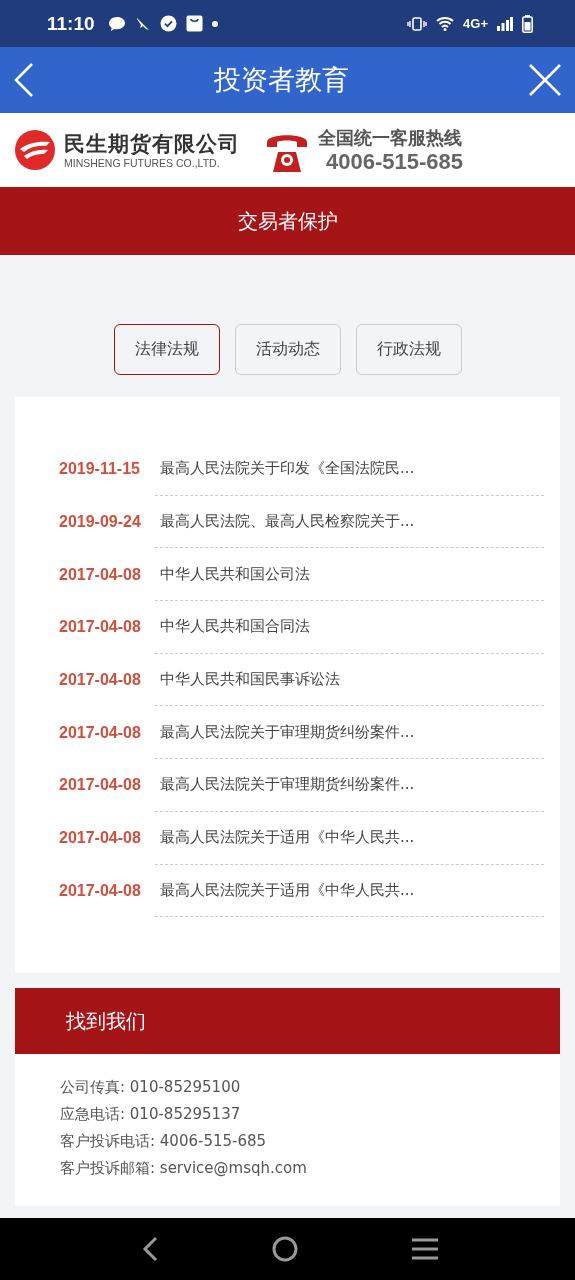 The height and width of the screenshot is (1280, 575). What do you see at coordinates (287, 221) in the screenshot?
I see `section-title: 交易者保护` at bounding box center [287, 221].